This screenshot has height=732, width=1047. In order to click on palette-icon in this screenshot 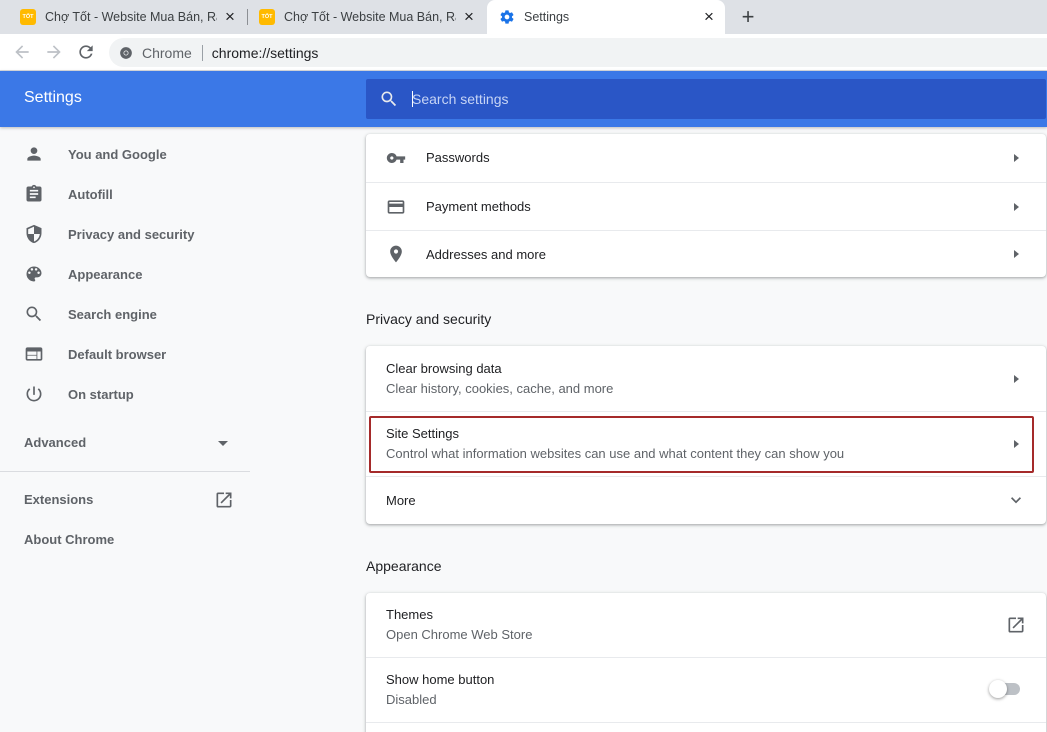, I will do `click(34, 274)`.